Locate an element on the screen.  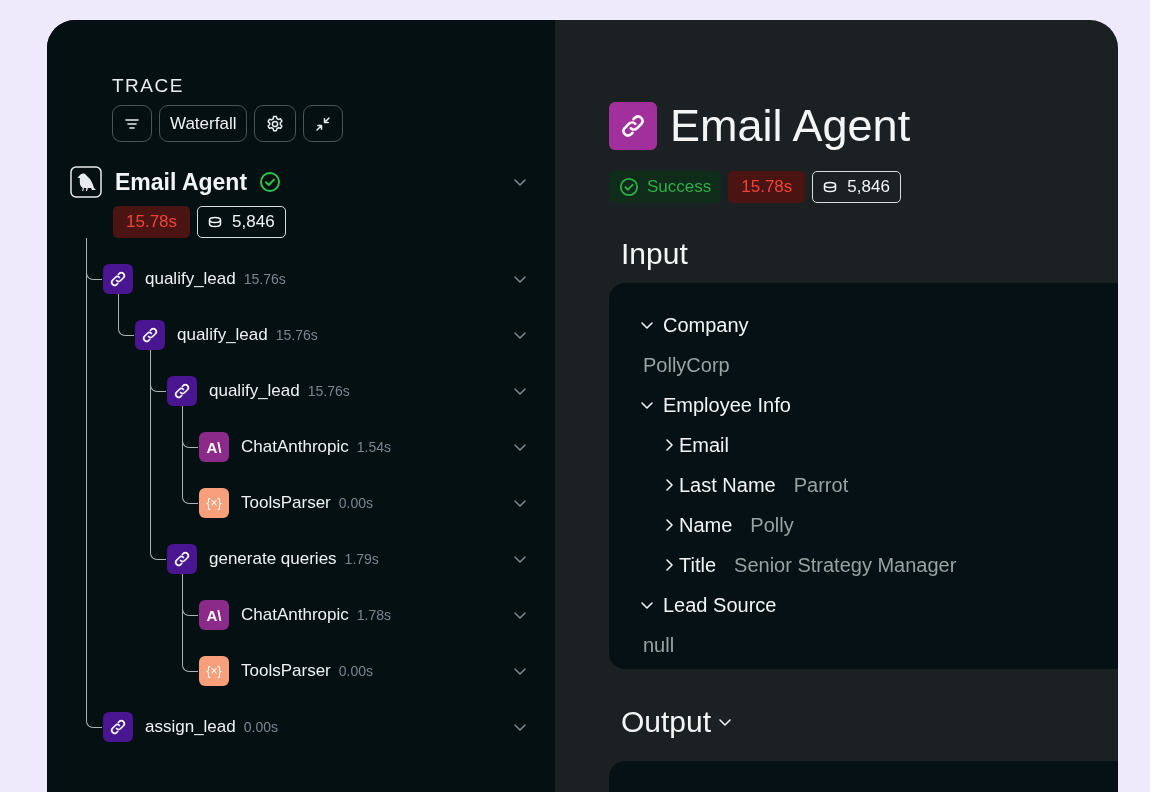
check-circle-icon is located at coordinates (629, 187).